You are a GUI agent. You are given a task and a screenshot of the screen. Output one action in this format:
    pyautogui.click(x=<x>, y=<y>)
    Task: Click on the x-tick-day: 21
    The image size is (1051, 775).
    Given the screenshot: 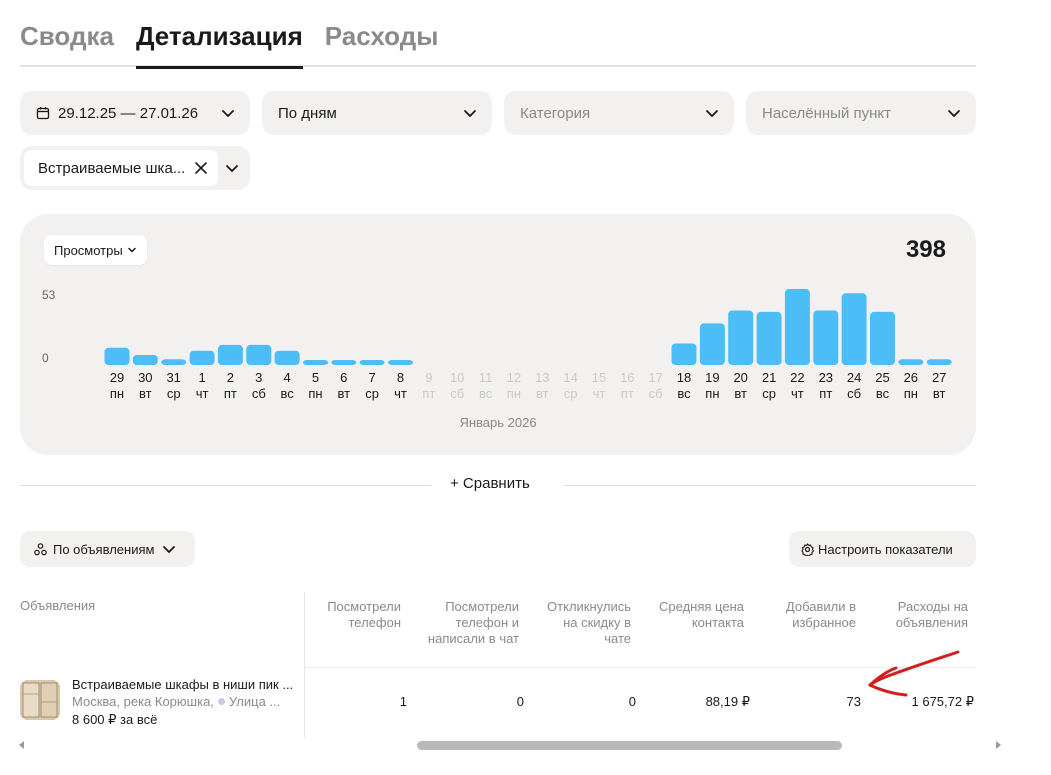 What is the action you would take?
    pyautogui.click(x=769, y=377)
    